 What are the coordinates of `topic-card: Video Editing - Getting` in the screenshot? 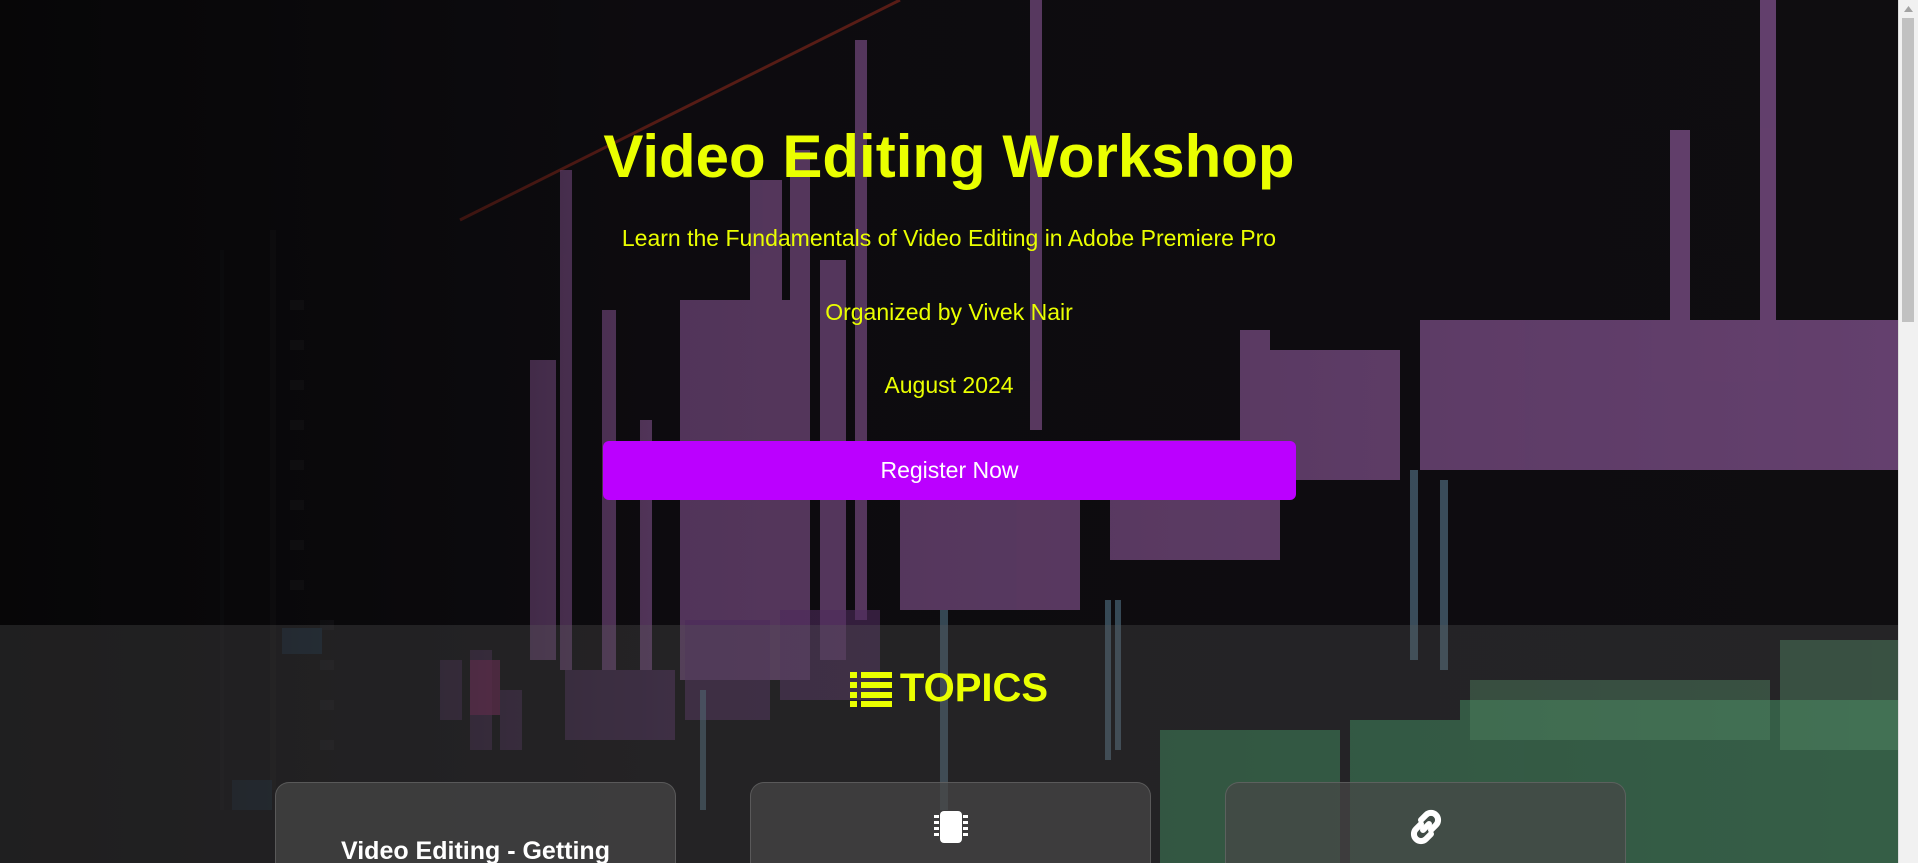 It's located at (475, 822).